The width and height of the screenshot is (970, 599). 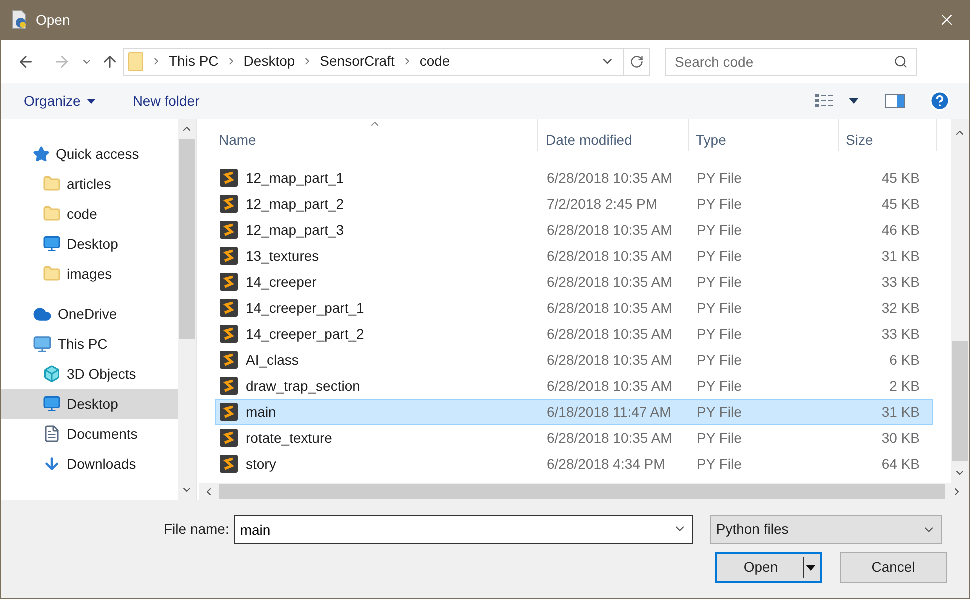 I want to click on horizontal-scrollbar, so click(x=584, y=491).